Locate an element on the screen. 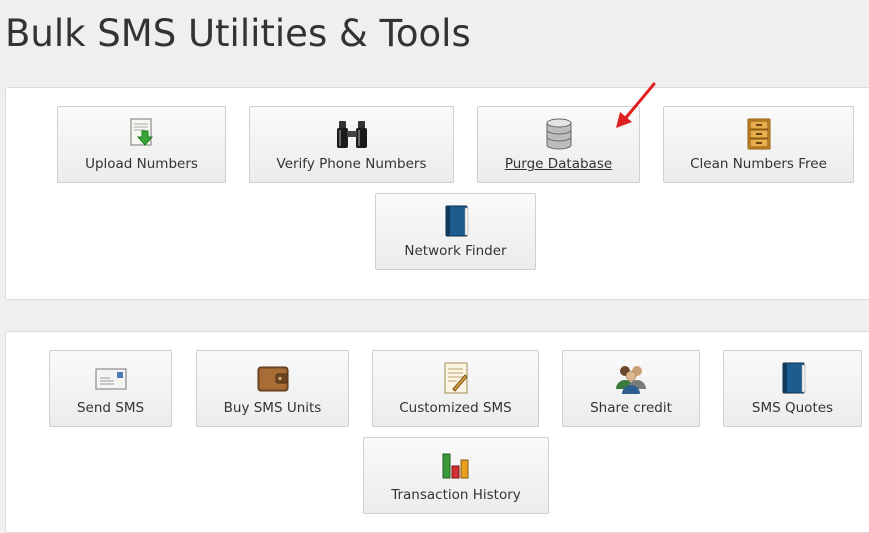  network-finder-label: Network Finder is located at coordinates (455, 251).